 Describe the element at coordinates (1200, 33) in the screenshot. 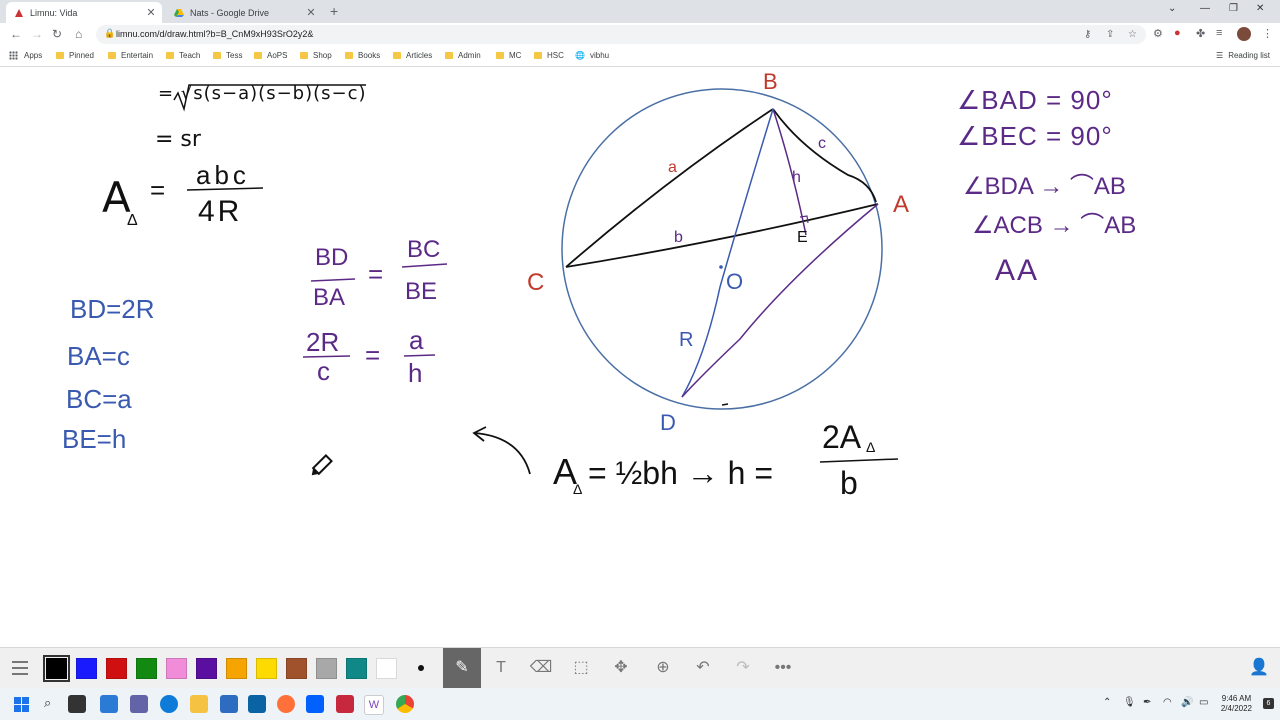

I see `puzzle-extensions-icon: ✤` at that location.